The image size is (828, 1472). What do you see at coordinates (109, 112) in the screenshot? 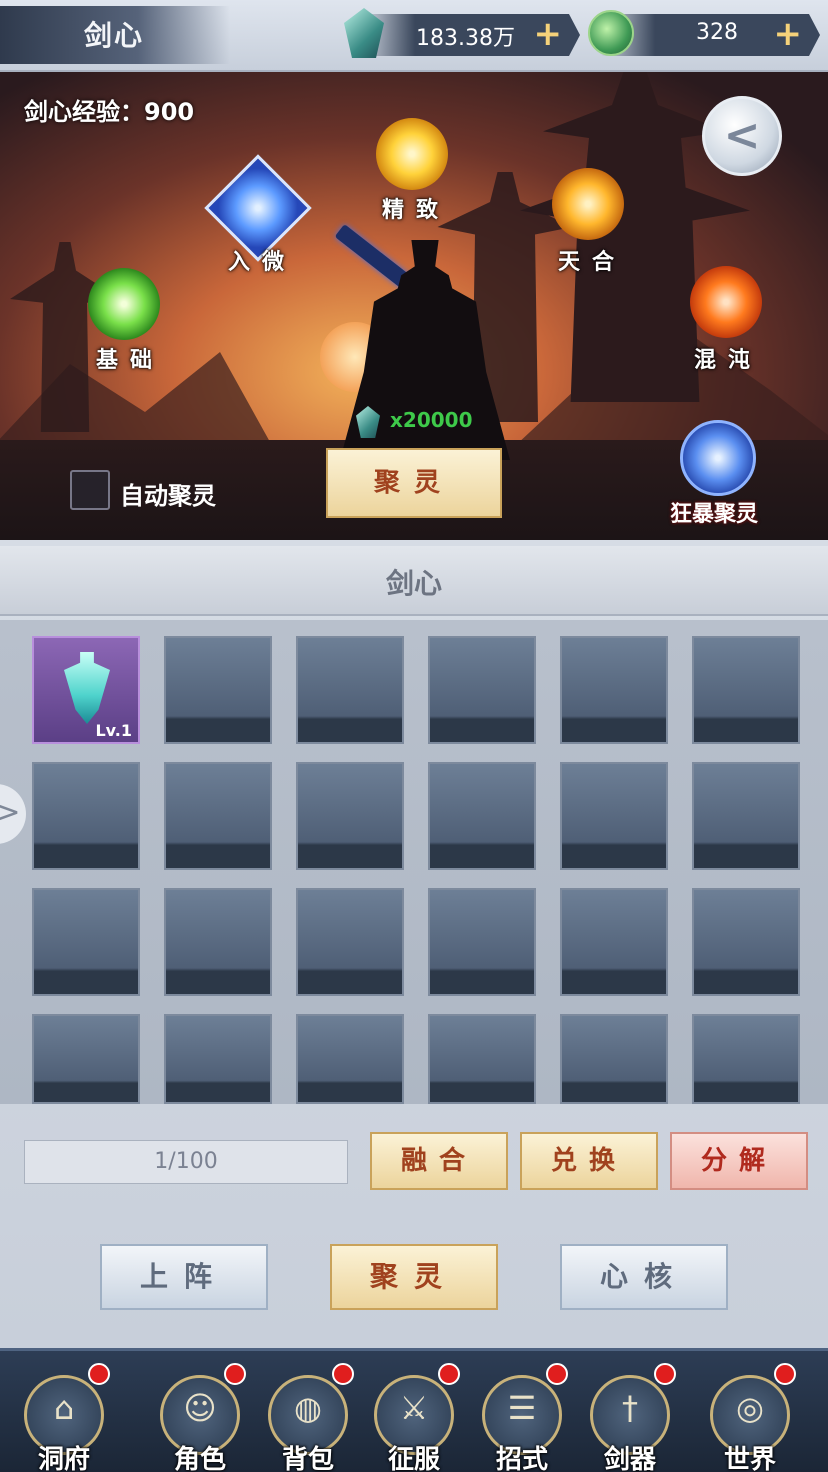
I see `sword-heart-exp: 剑心经验：900` at bounding box center [109, 112].